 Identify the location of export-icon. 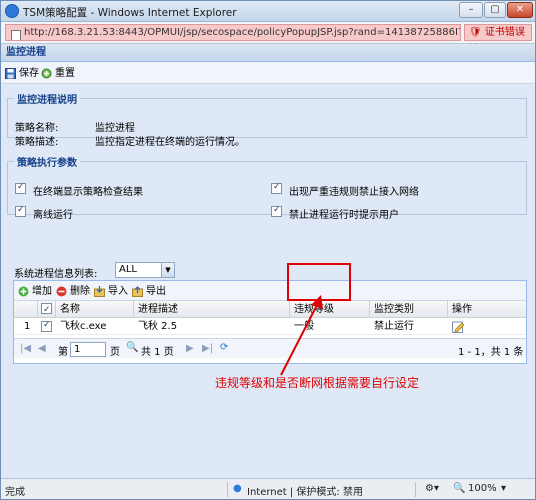
(137, 291).